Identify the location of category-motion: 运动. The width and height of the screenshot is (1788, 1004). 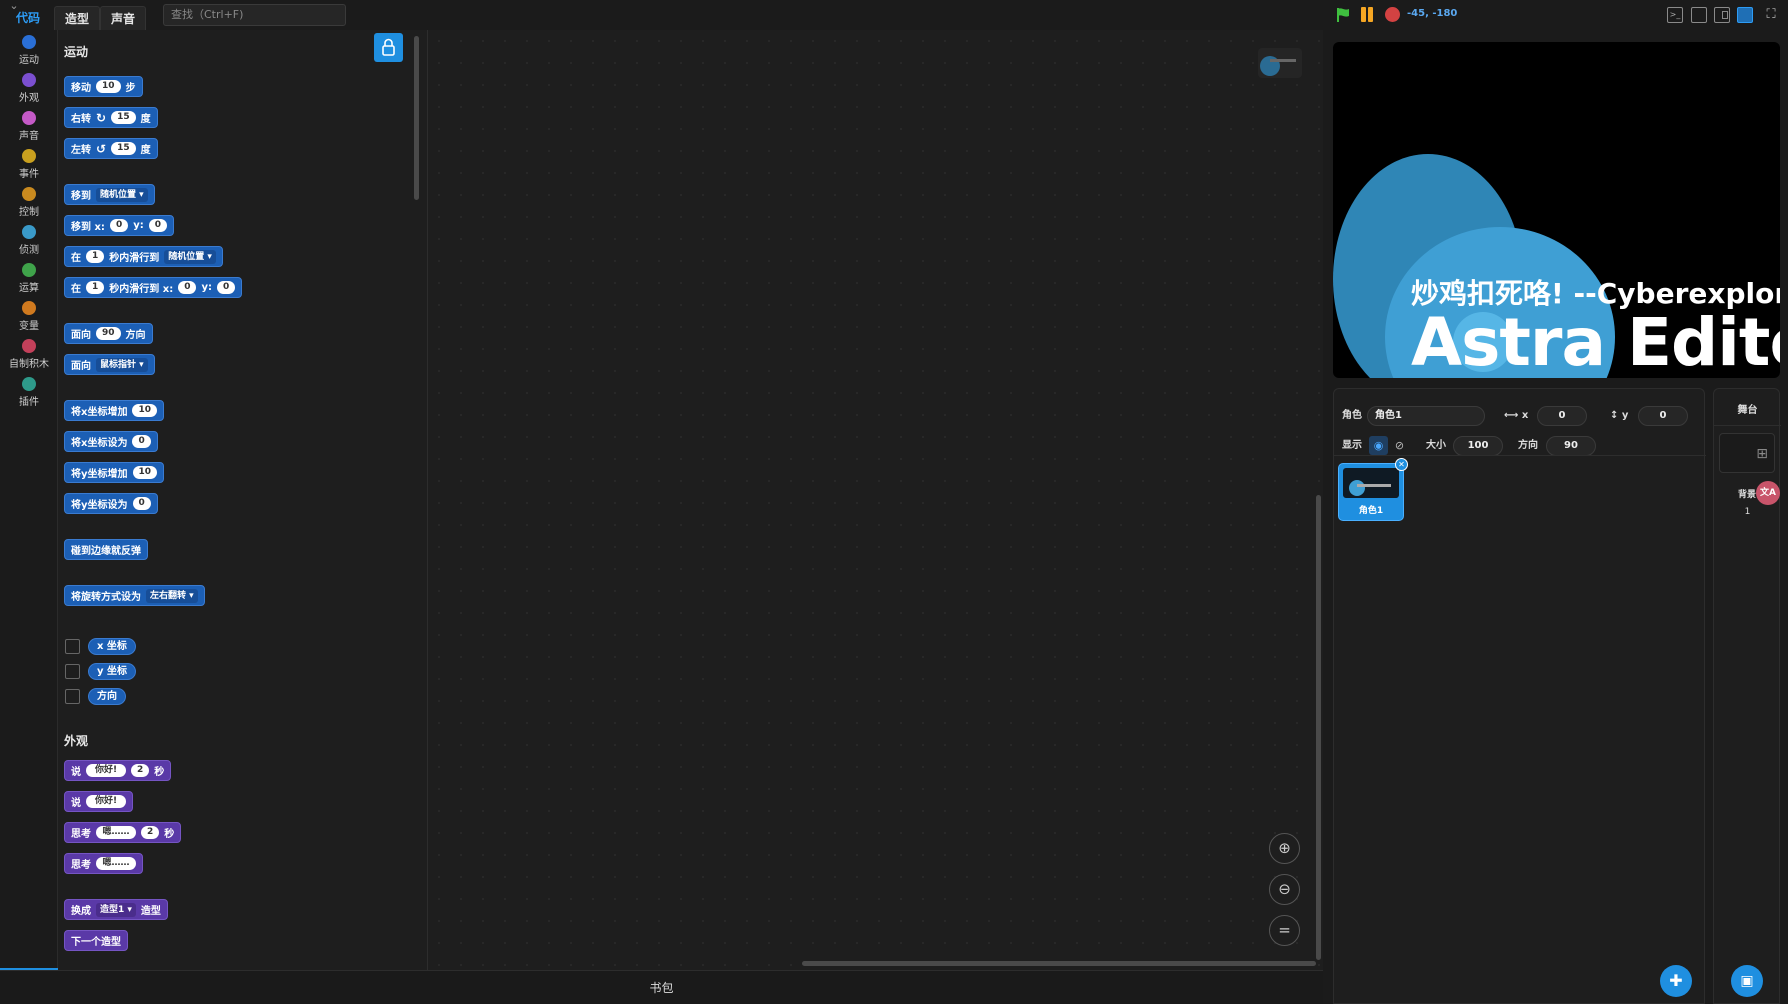
(29, 50).